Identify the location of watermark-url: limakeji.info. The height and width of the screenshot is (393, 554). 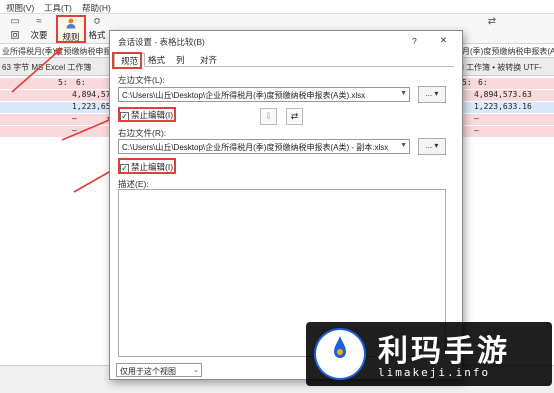
(434, 372).